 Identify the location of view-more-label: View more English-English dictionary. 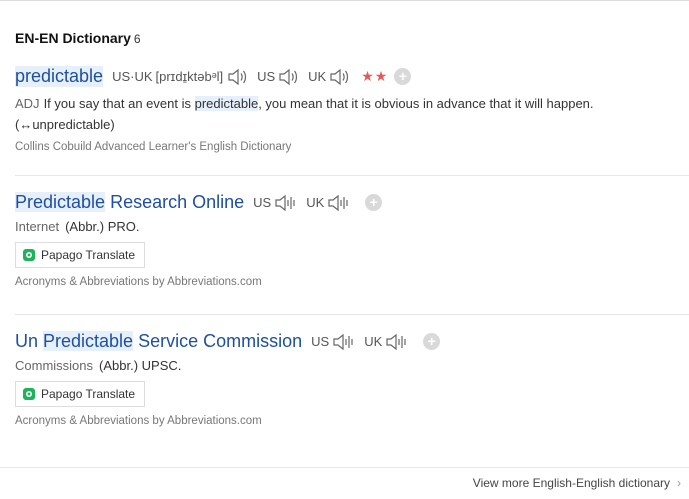
(571, 483).